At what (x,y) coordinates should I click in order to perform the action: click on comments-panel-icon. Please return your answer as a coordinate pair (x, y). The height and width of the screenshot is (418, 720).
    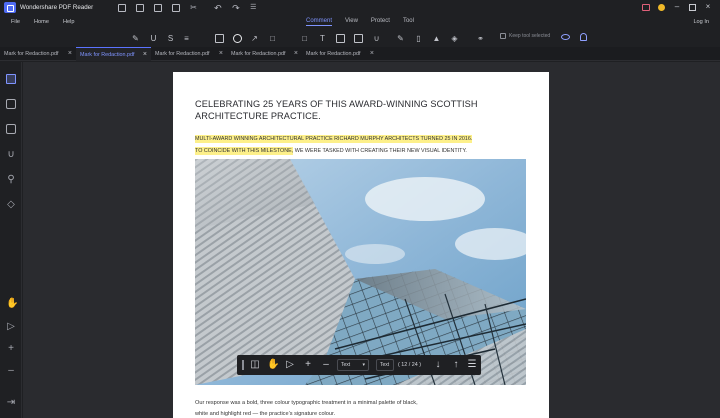
    Looking at the image, I should click on (11, 129).